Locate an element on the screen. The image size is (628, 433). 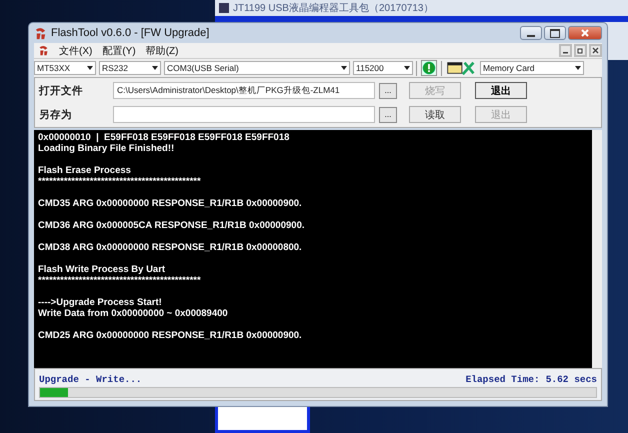
log-line: CMD25 ARG 0x00000000 RESPONSE_R1/R1B 0x00000900. is located at coordinates (170, 335).